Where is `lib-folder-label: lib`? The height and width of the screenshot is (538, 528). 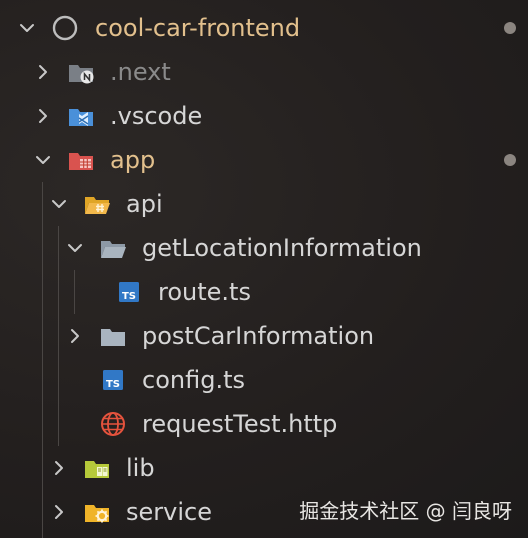 lib-folder-label: lib is located at coordinates (140, 468).